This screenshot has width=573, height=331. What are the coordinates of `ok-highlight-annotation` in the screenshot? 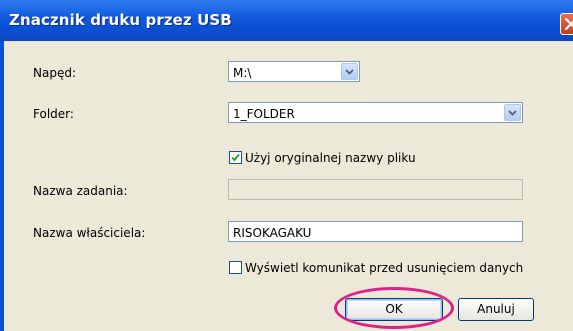 It's located at (394, 308).